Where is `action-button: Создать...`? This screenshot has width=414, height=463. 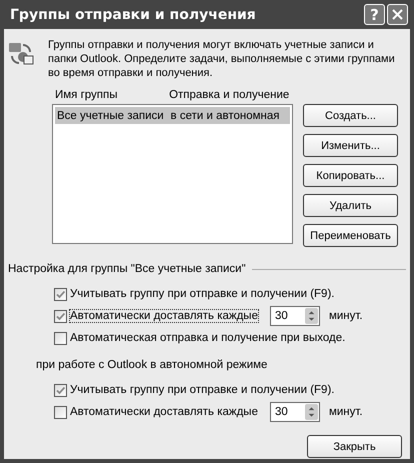
action-button: Создать... is located at coordinates (350, 115).